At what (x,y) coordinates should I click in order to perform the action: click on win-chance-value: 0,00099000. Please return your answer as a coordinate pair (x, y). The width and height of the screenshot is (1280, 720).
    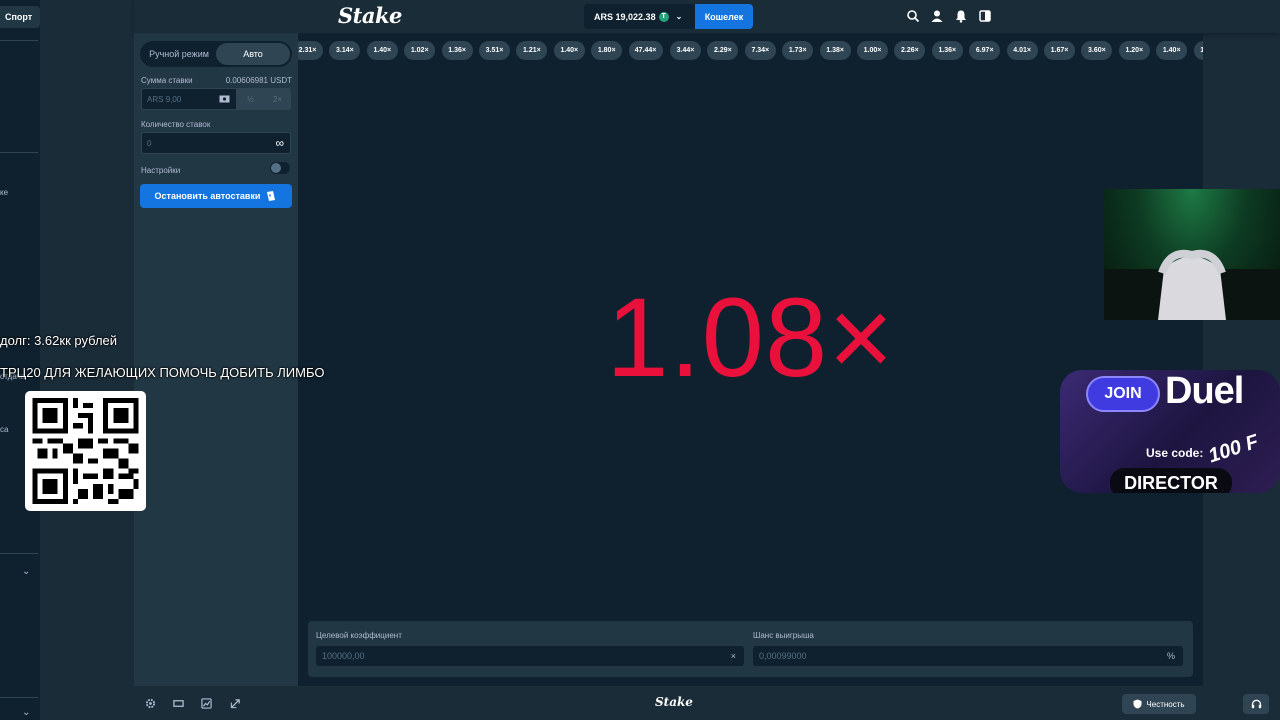
    Looking at the image, I should click on (783, 656).